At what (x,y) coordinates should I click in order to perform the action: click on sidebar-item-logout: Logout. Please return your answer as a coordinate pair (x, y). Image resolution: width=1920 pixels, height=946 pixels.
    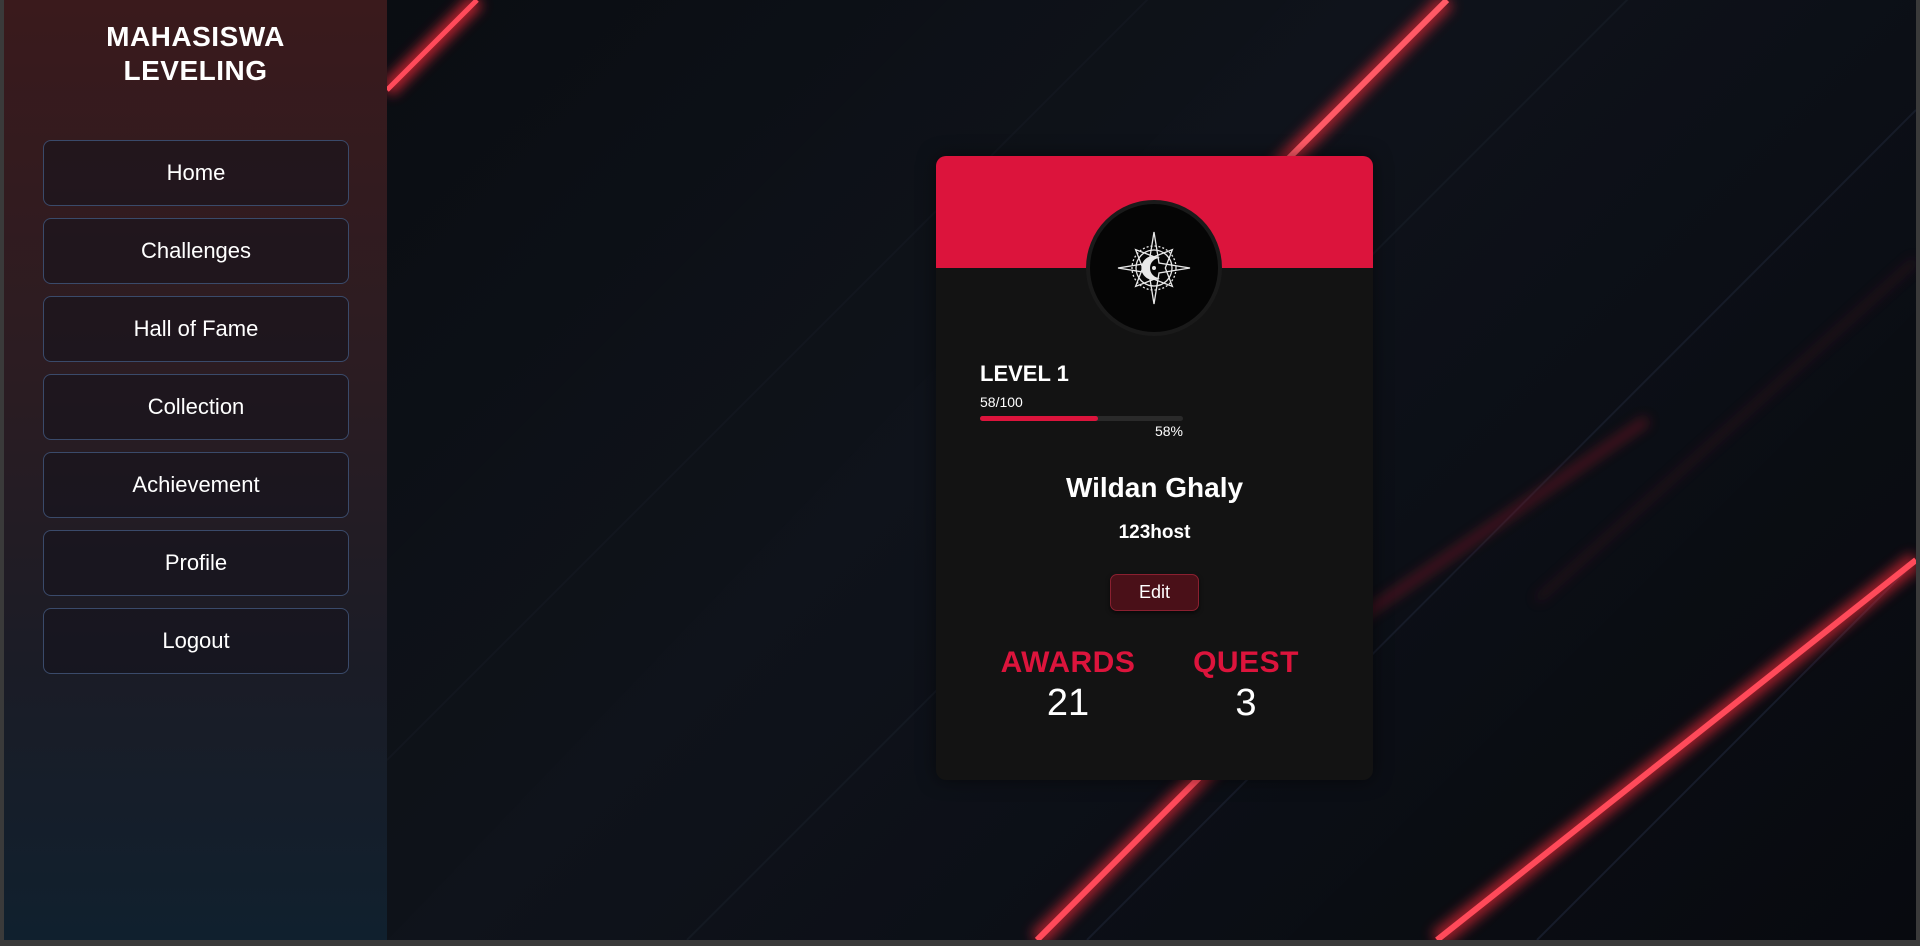
    Looking at the image, I should click on (196, 641).